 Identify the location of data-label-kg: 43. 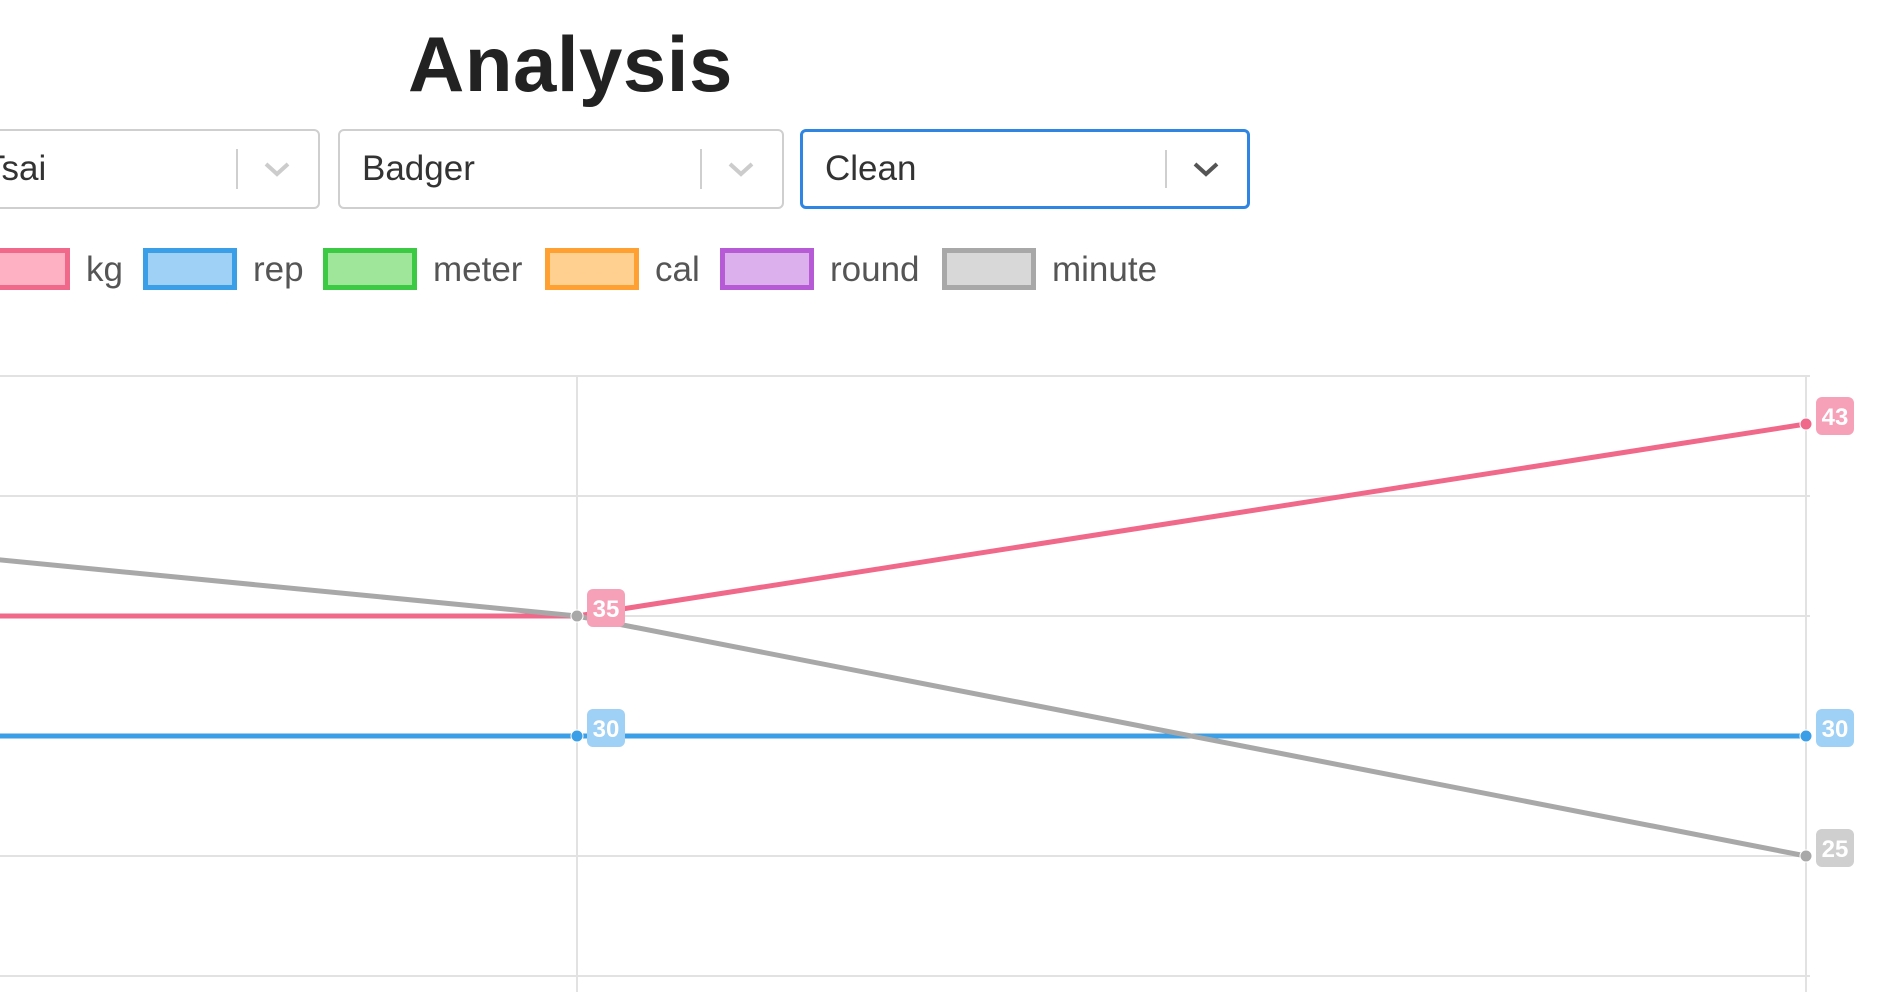
(1835, 417).